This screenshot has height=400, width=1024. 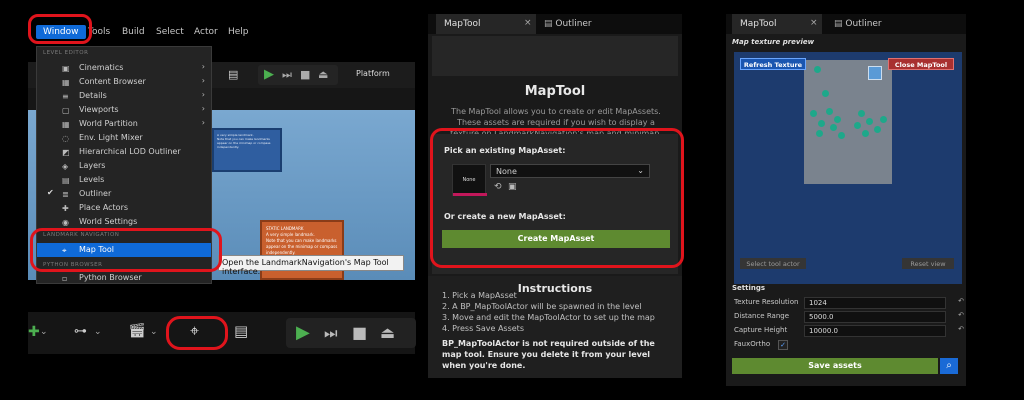 What do you see at coordinates (849, 345) in the screenshot?
I see `setting-faux-ortho: FauxOrtho ✓` at bounding box center [849, 345].